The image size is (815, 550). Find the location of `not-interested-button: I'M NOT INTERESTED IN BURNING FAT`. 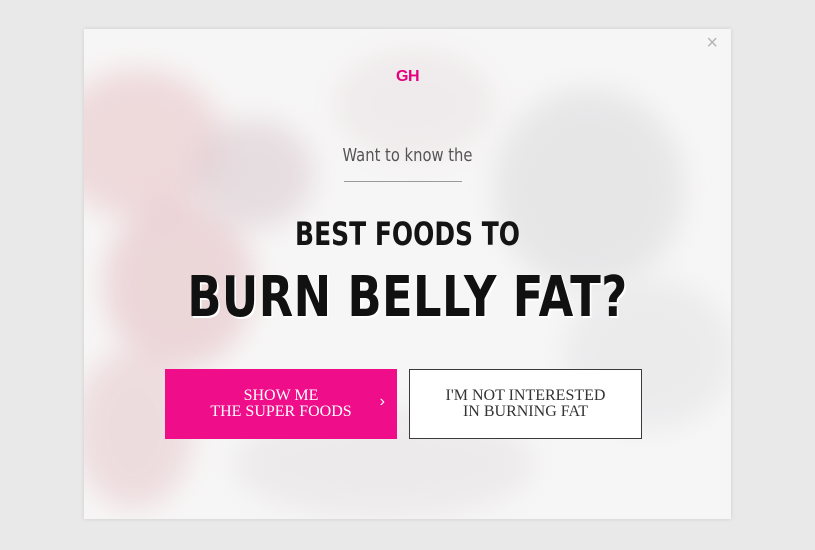

not-interested-button: I'M NOT INTERESTED IN BURNING FAT is located at coordinates (525, 404).